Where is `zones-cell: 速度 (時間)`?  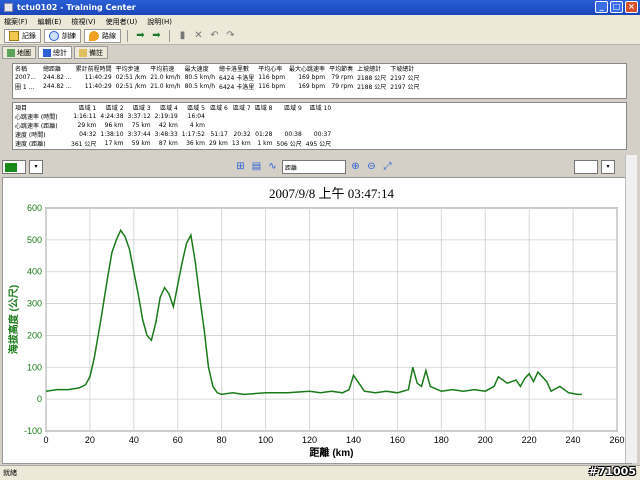 zones-cell: 速度 (時間) is located at coordinates (30, 135).